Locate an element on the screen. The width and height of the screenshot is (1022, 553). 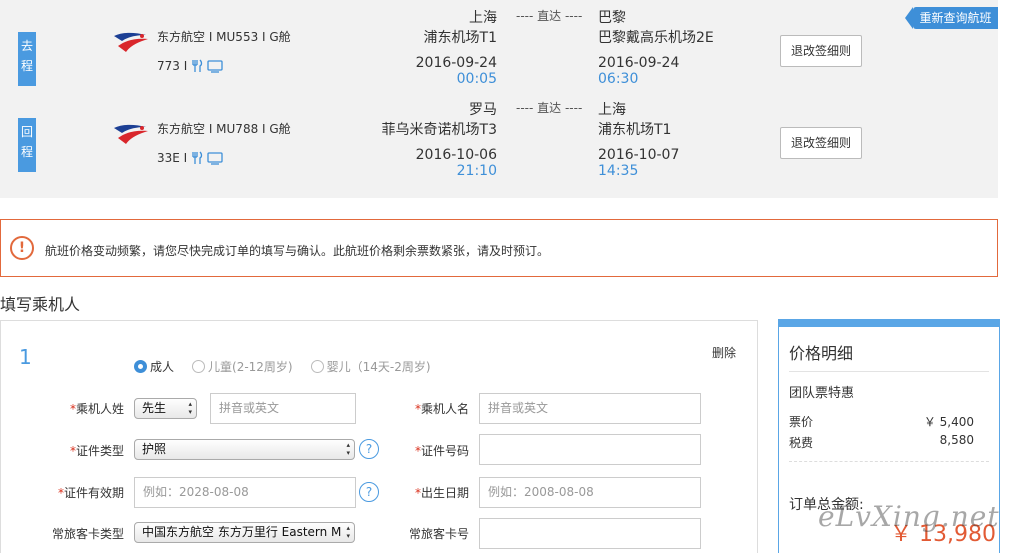
departure-date: 2016-10-06 is located at coordinates (456, 155).